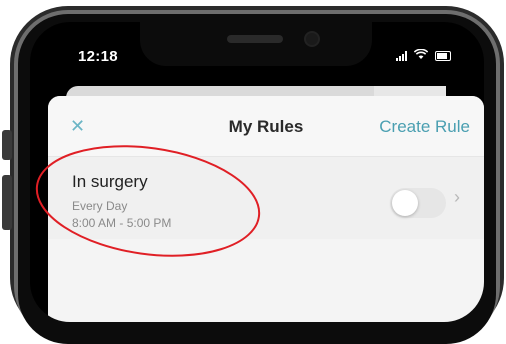 Image resolution: width=506 pixels, height=344 pixels. I want to click on annotation-overlay, so click(148, 201).